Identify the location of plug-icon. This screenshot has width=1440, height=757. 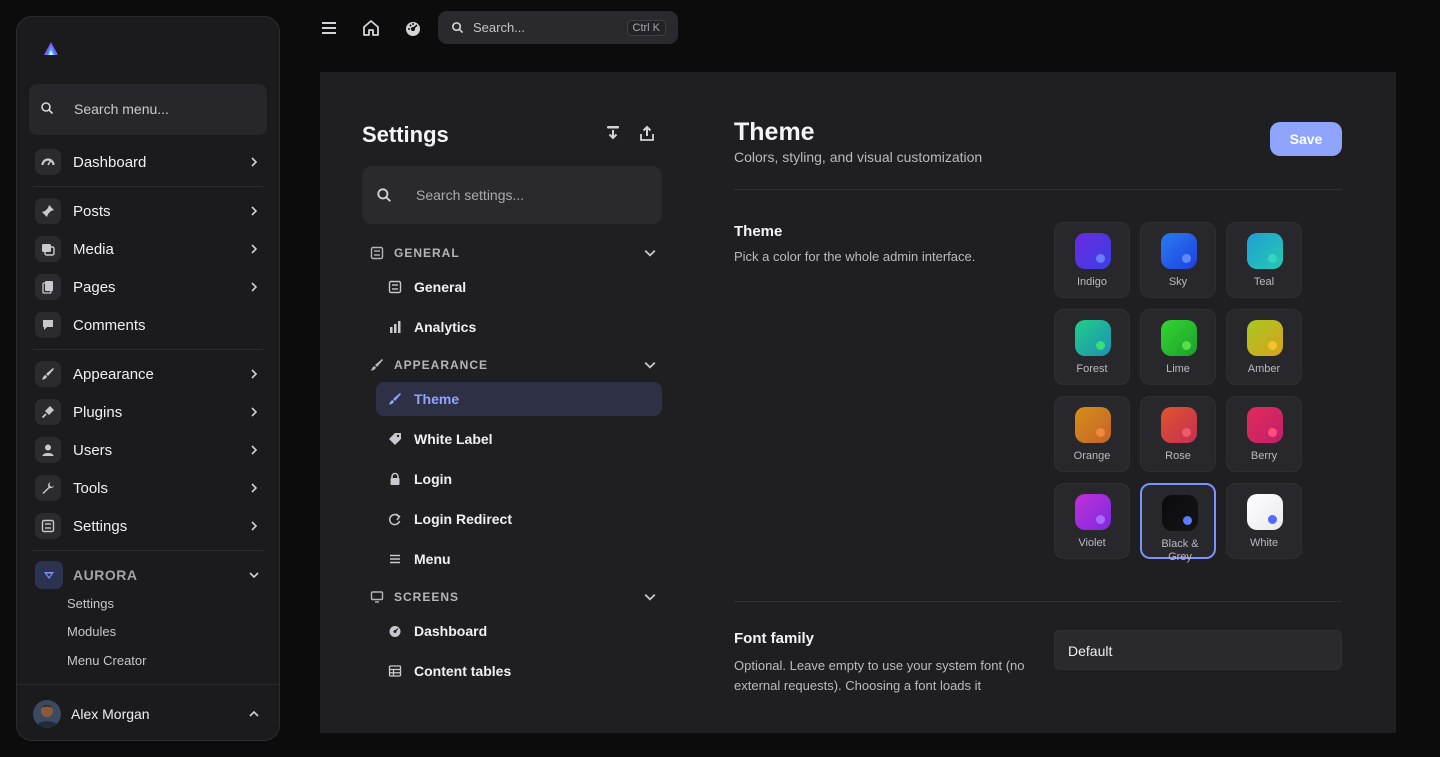
(48, 412).